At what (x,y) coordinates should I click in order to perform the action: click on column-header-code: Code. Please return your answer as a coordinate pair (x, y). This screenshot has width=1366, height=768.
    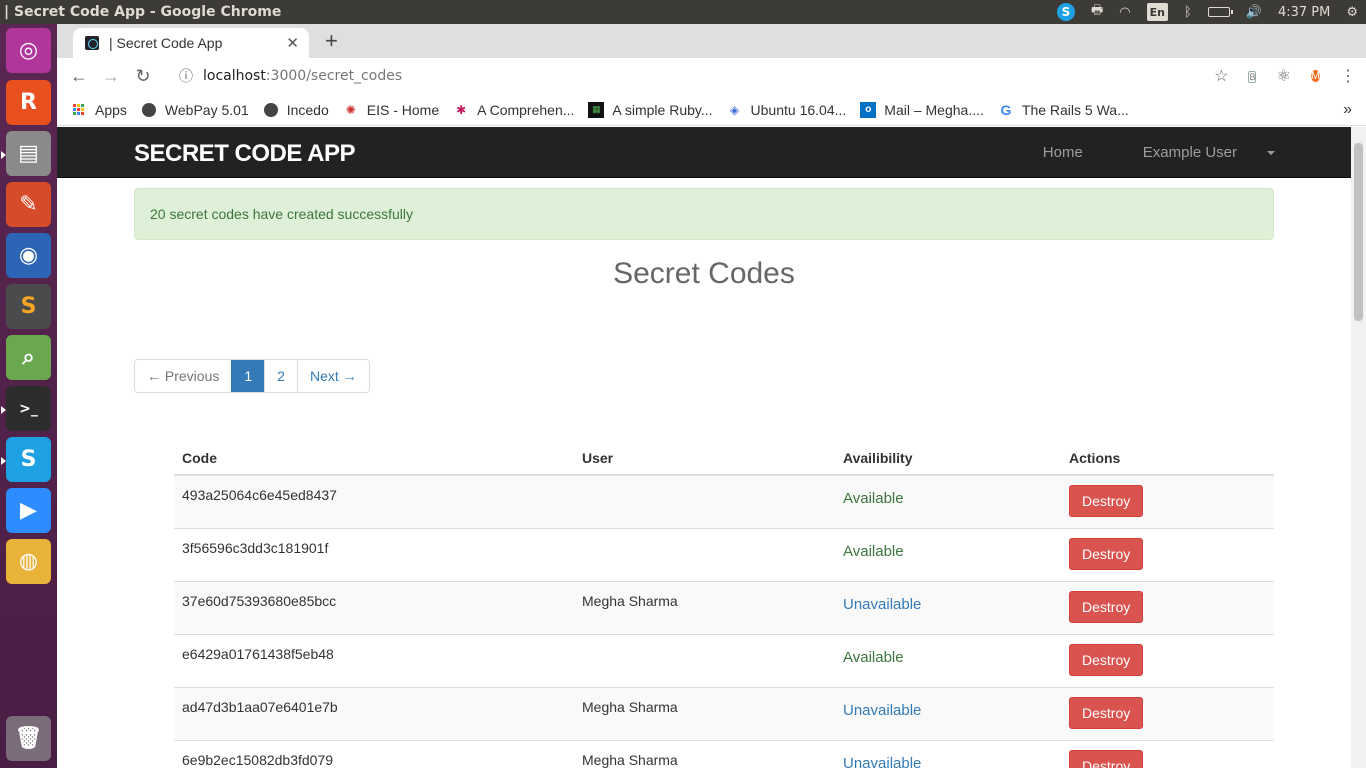
    Looking at the image, I should click on (374, 457).